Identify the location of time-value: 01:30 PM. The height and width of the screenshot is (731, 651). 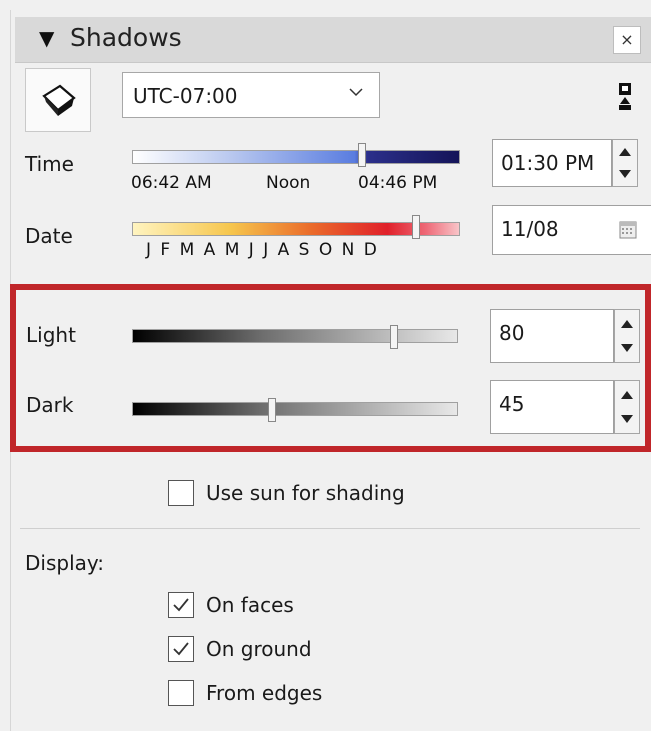
(548, 163).